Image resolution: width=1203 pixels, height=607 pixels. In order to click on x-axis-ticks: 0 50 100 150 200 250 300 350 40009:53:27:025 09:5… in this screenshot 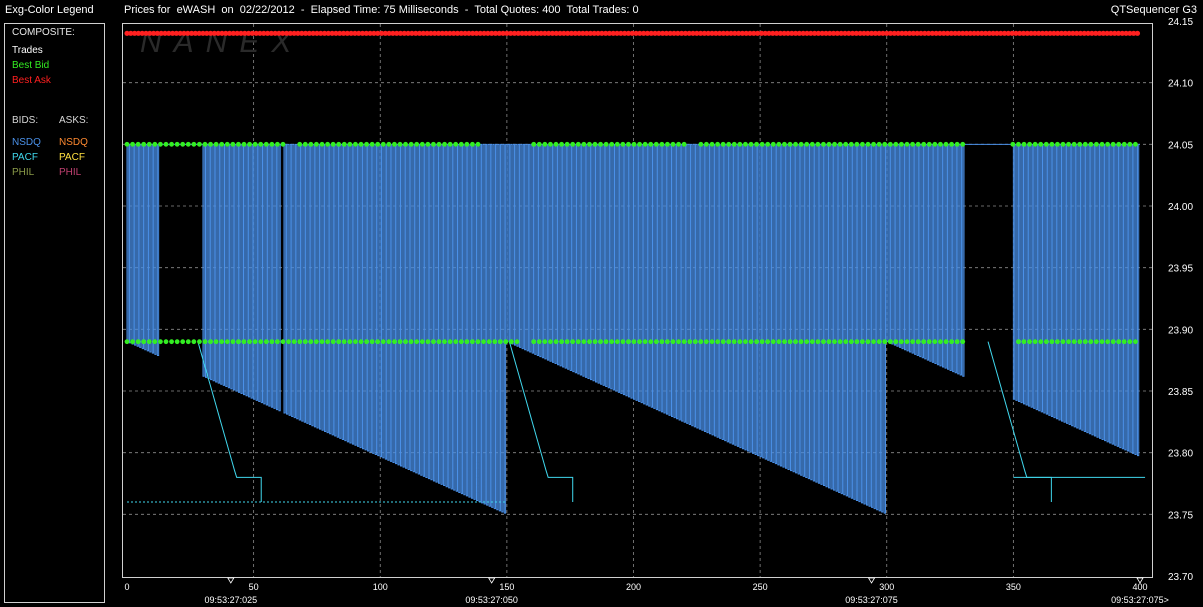, I will do `click(646, 591)`.